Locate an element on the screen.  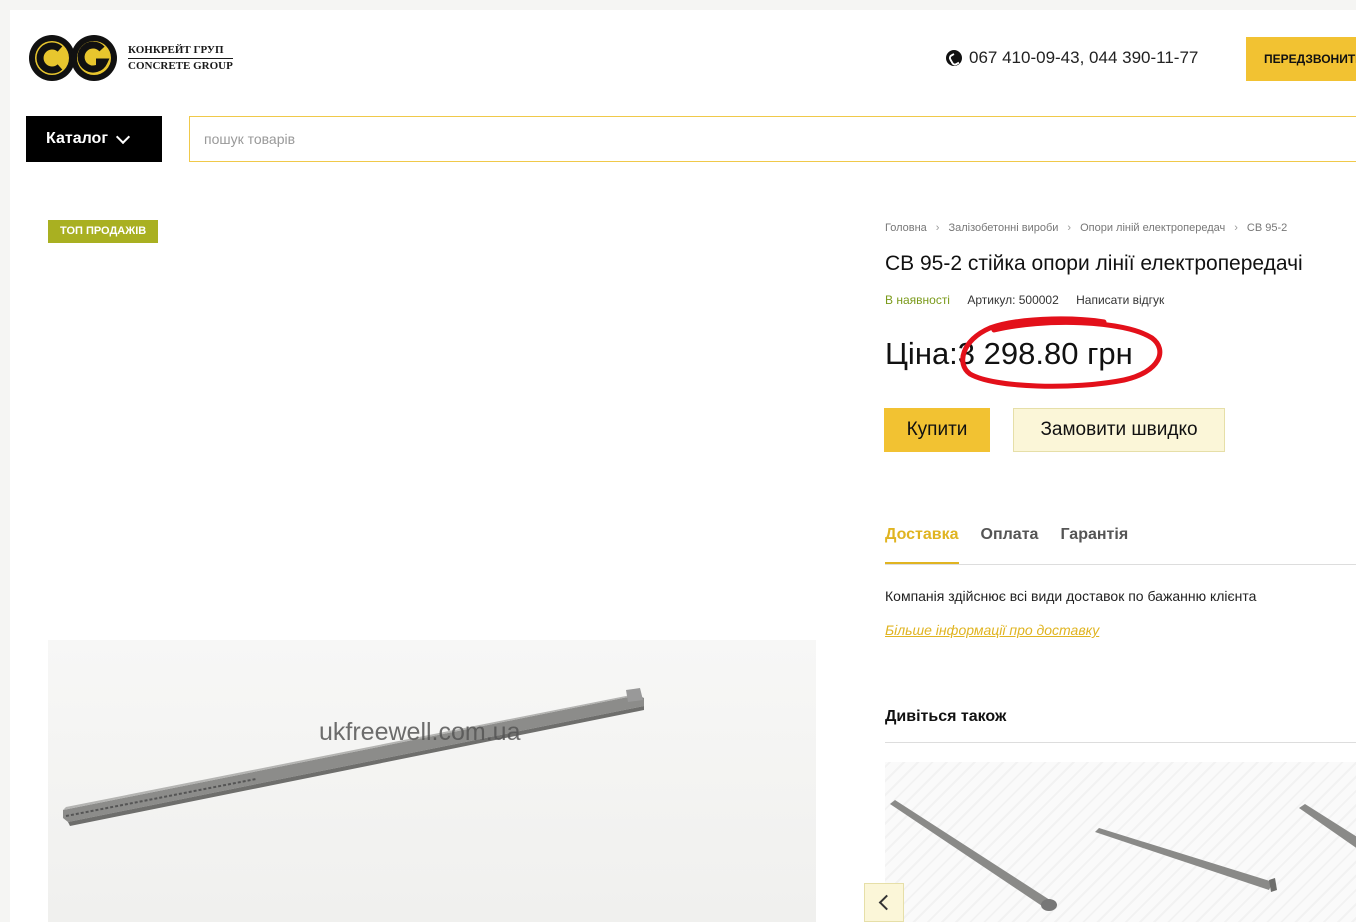
quick-order-button: Замовити швидко is located at coordinates (1119, 430).